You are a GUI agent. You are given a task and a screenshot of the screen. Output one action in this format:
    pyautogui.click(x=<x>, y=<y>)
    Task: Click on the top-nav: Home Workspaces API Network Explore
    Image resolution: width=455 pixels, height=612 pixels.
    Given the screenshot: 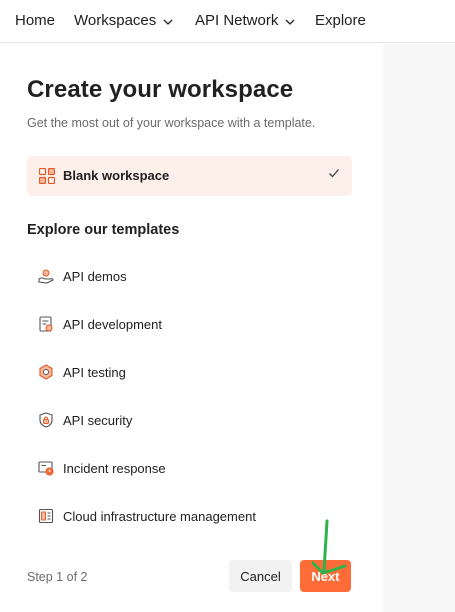 What is the action you would take?
    pyautogui.click(x=227, y=21)
    